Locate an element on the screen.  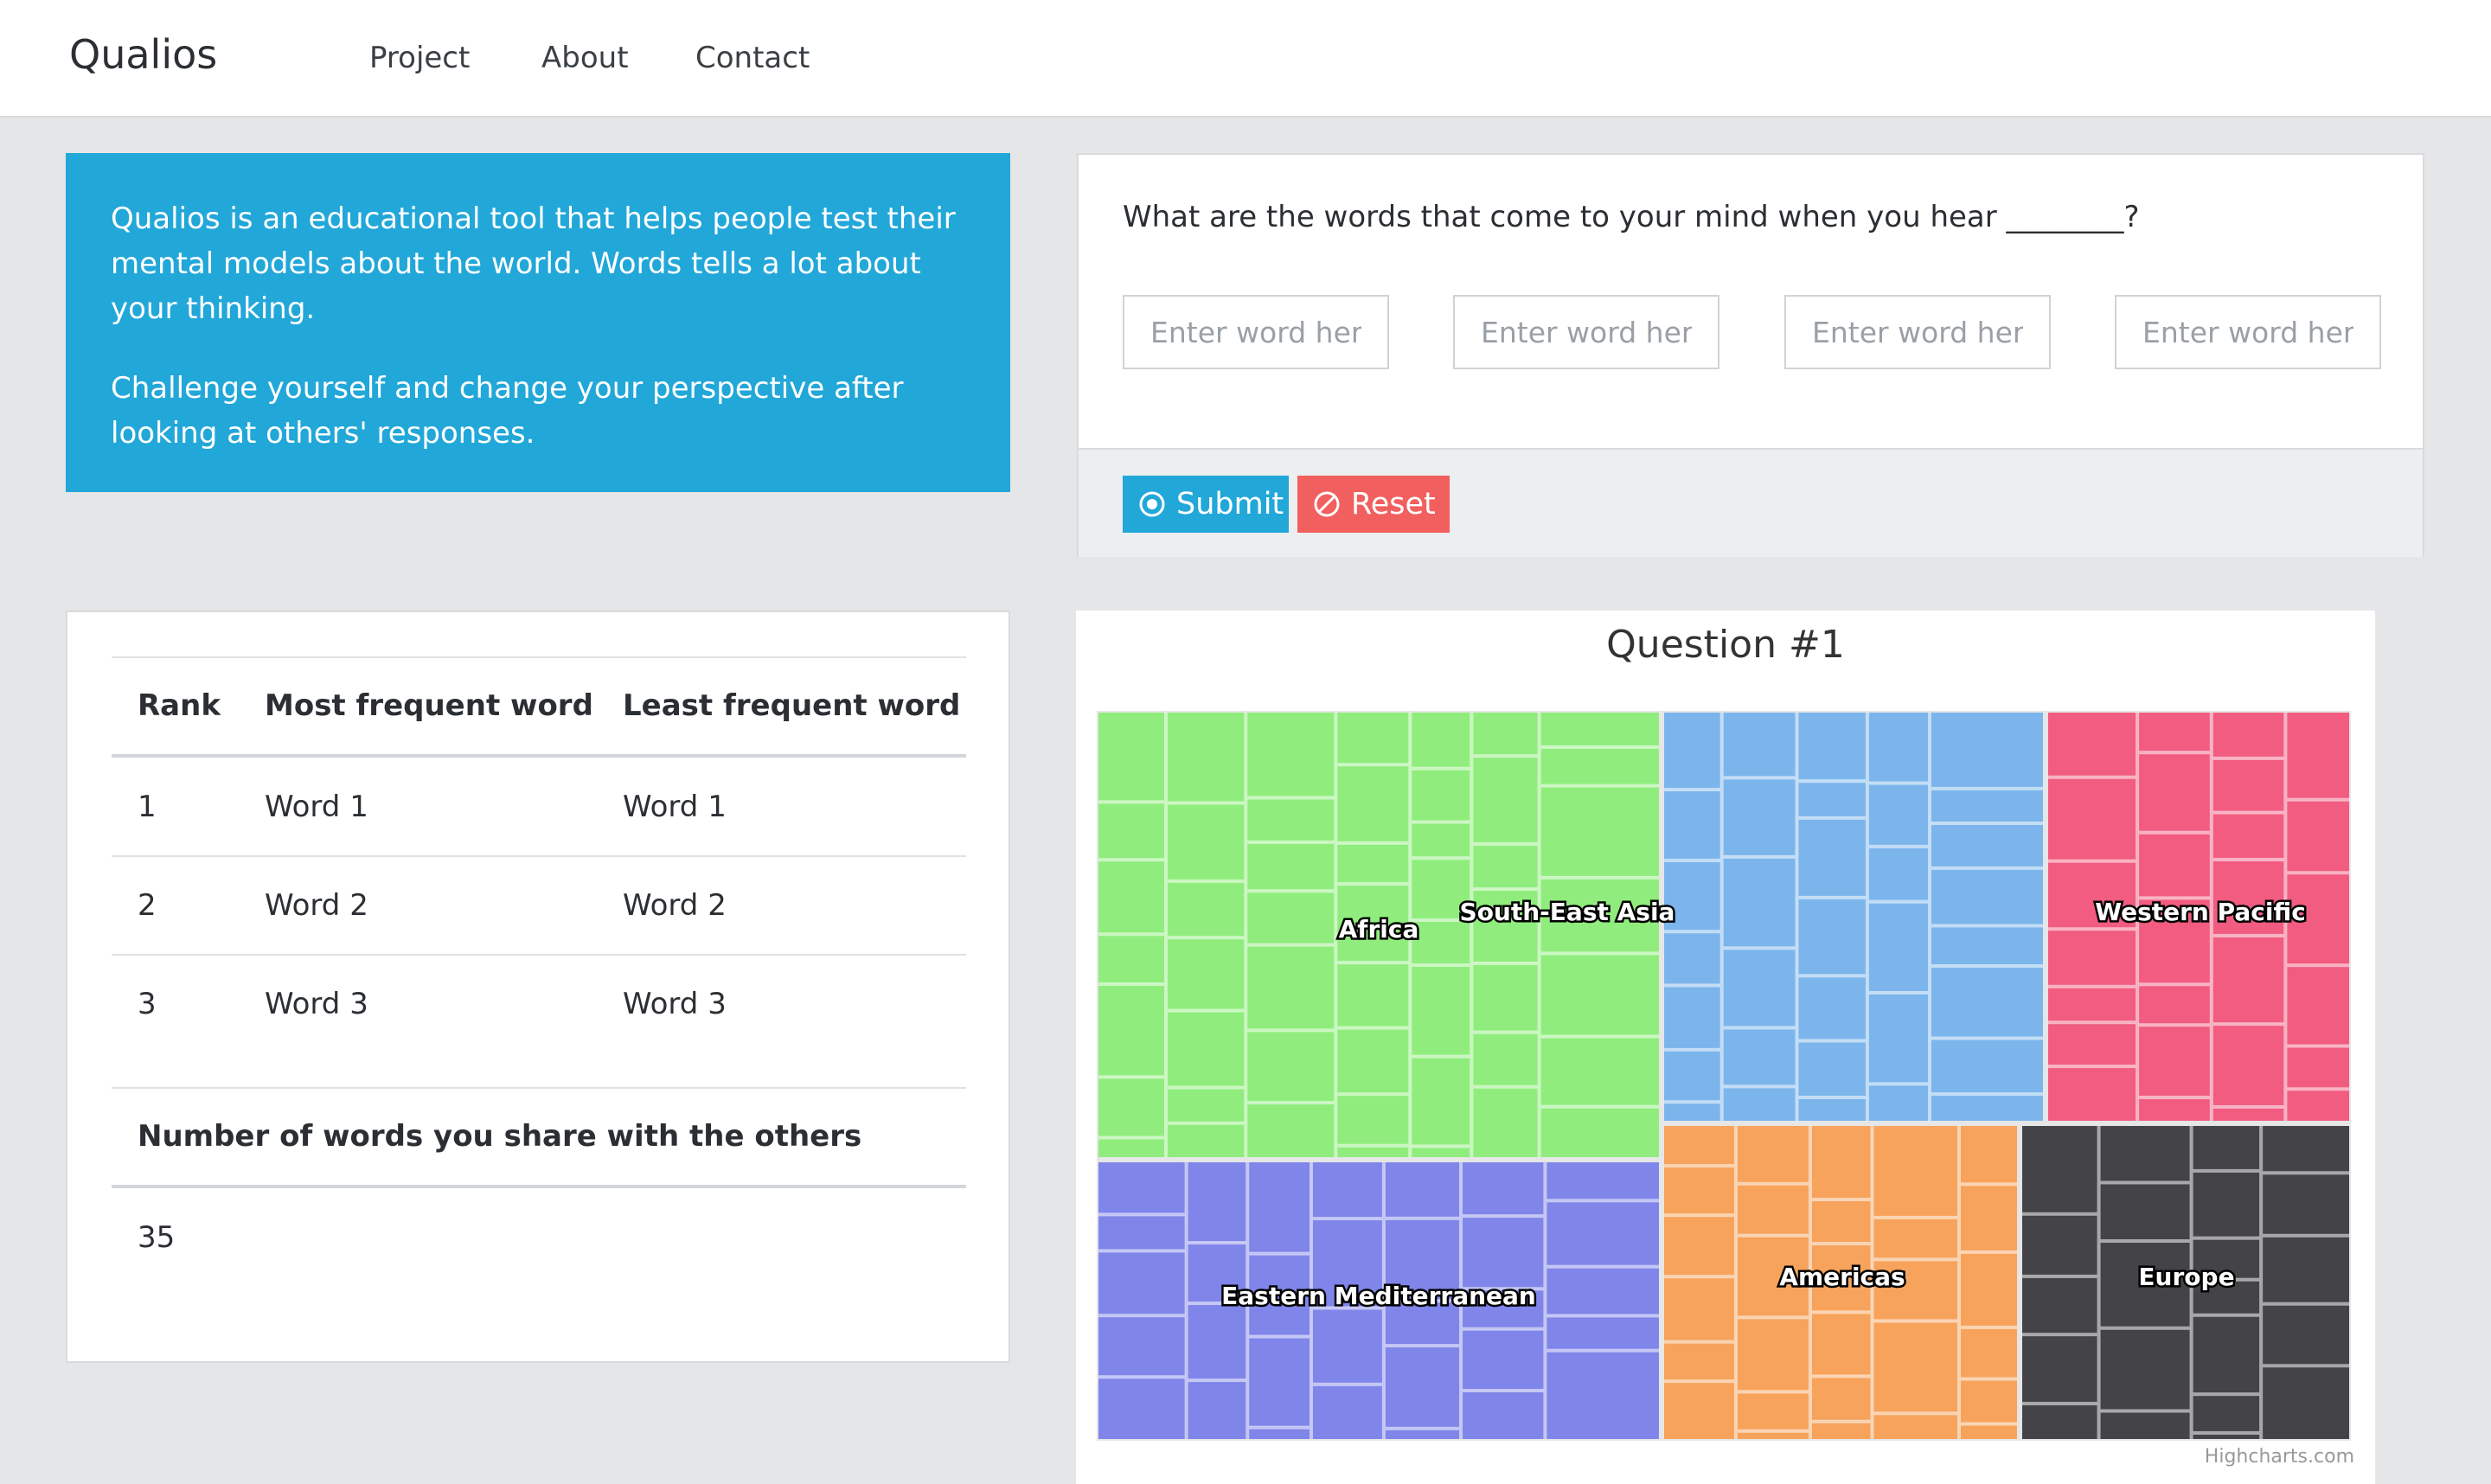
treemap-region-americas: Americas is located at coordinates (1841, 1282).